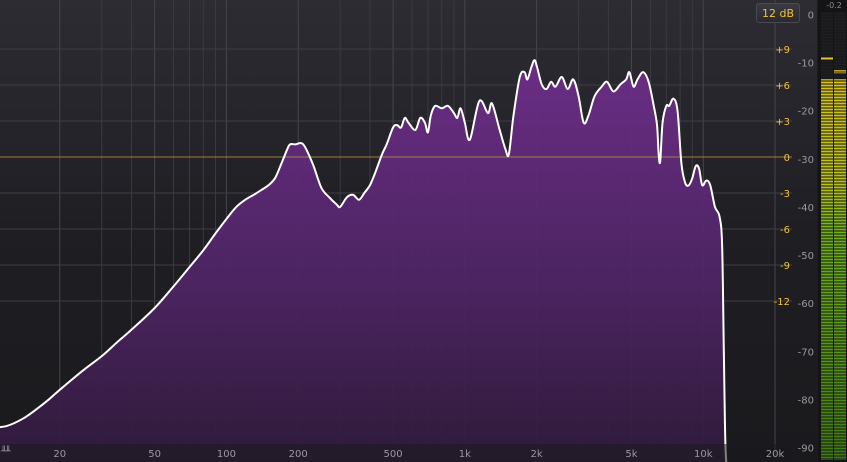  What do you see at coordinates (298, 454) in the screenshot?
I see `freq-tick-label: 200` at bounding box center [298, 454].